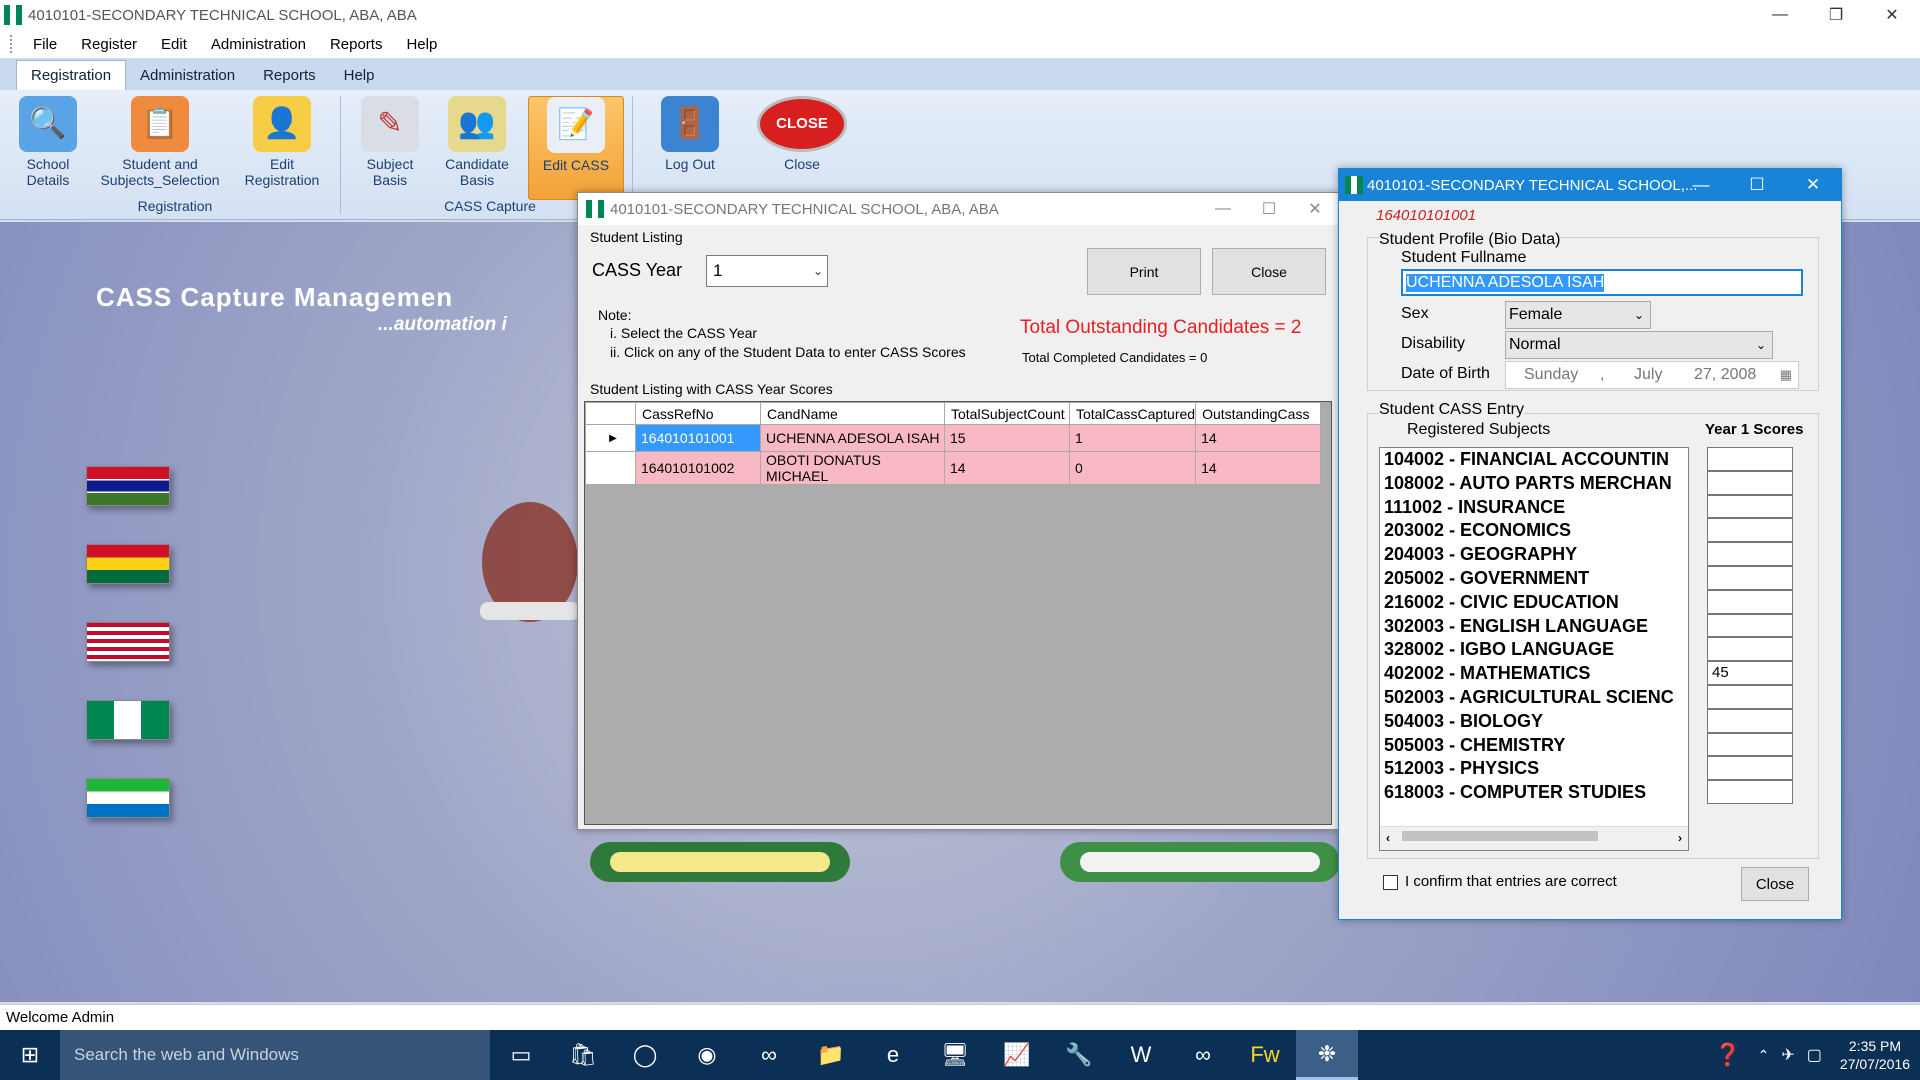  What do you see at coordinates (1203, 1055) in the screenshot?
I see `link-app-icon: ∞` at bounding box center [1203, 1055].